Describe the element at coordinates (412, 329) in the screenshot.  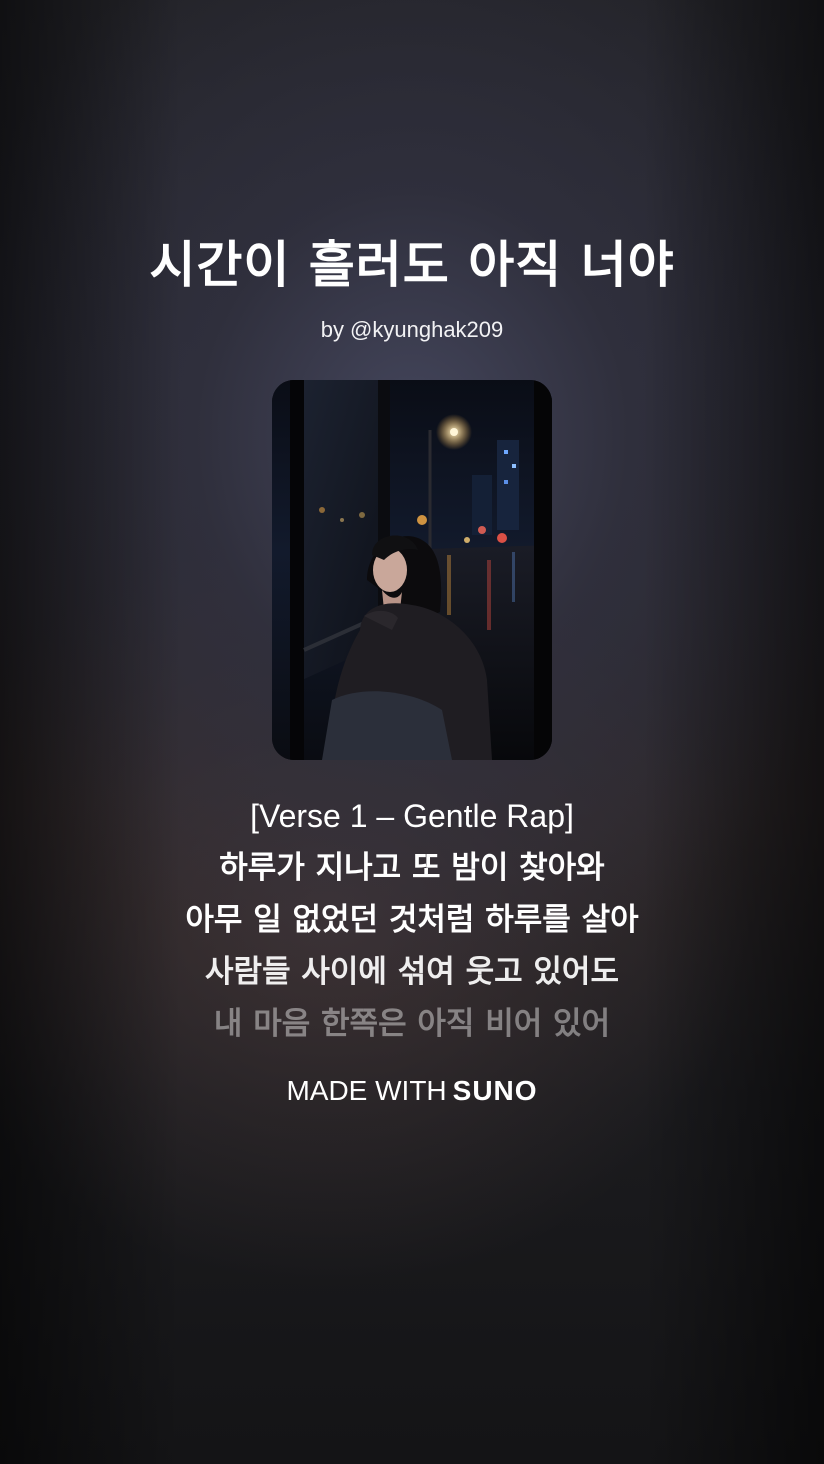
I see `song-author: by @kyunghak209` at that location.